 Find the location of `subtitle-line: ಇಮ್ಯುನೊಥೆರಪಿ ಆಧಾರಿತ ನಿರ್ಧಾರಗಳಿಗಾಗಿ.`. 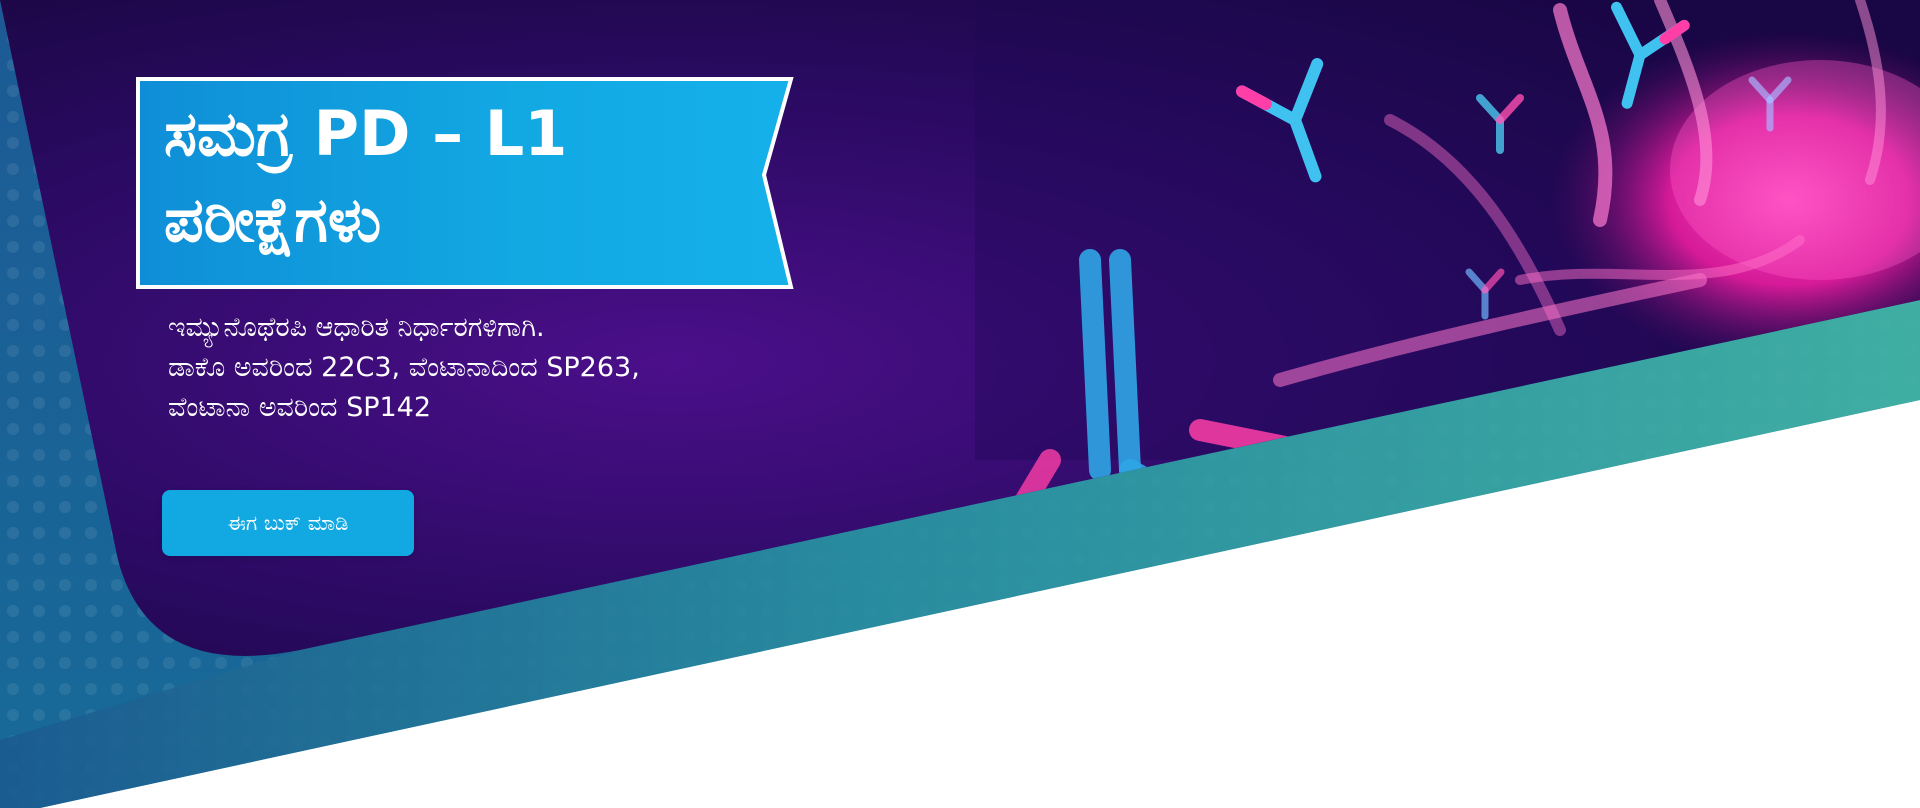

subtitle-line: ಇಮ್ಯುನೊಥೆರಪಿ ಆಧಾರಿತ ನಿರ್ಧಾರಗಳಿಗಾಗಿ. is located at coordinates (356, 327).